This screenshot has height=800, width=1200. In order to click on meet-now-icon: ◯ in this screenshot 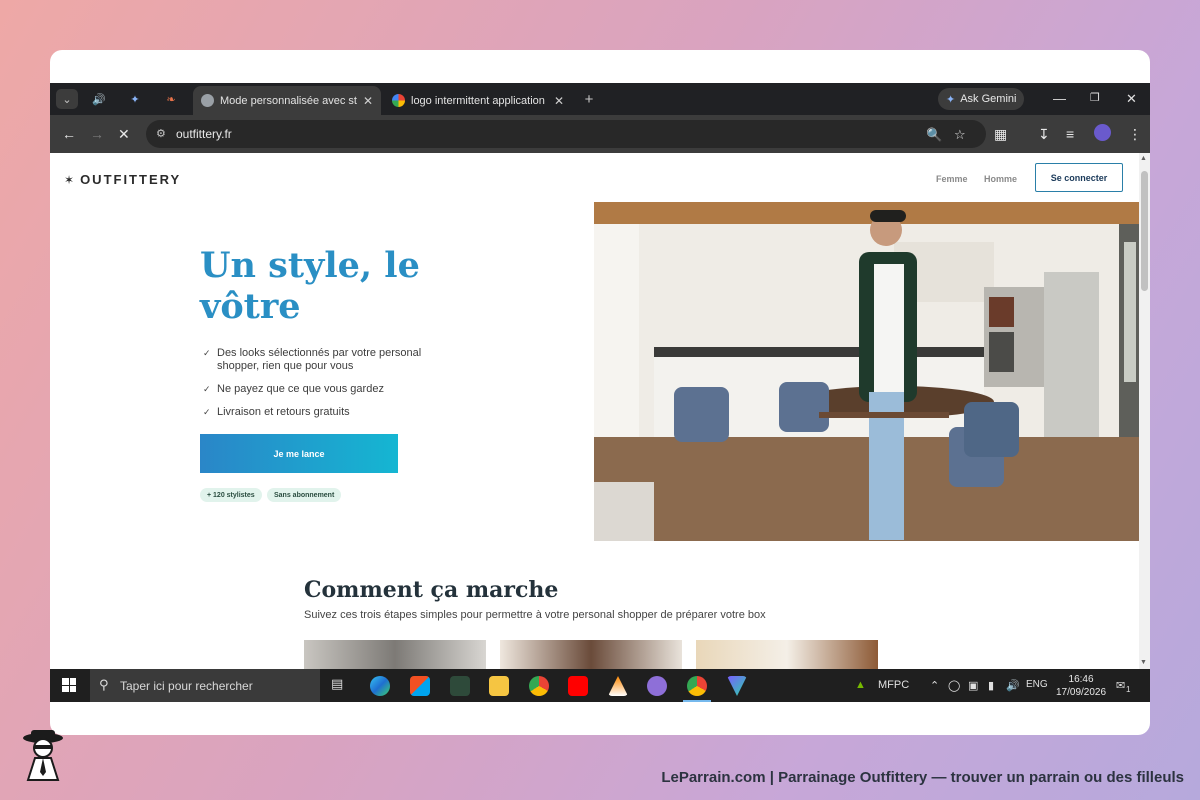, I will do `click(954, 685)`.